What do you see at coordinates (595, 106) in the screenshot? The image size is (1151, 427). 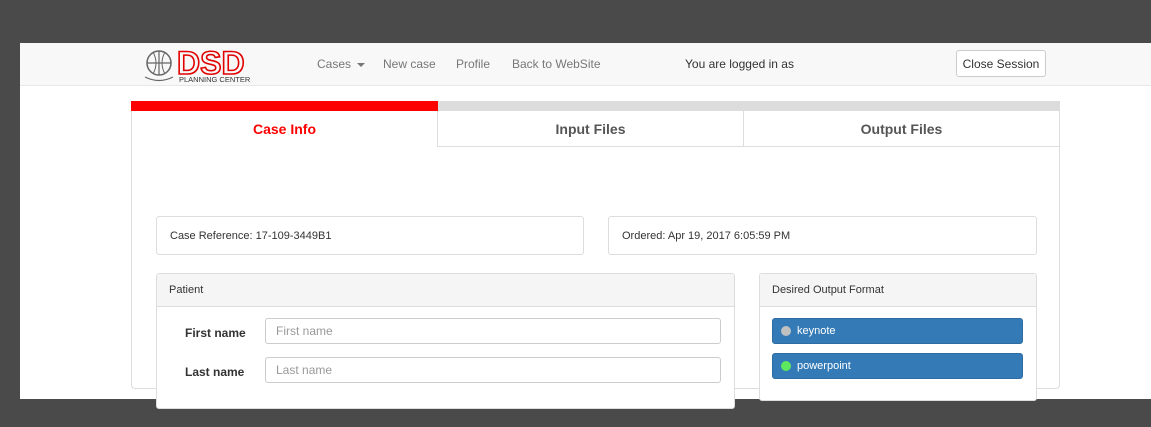 I see `progress-bar` at bounding box center [595, 106].